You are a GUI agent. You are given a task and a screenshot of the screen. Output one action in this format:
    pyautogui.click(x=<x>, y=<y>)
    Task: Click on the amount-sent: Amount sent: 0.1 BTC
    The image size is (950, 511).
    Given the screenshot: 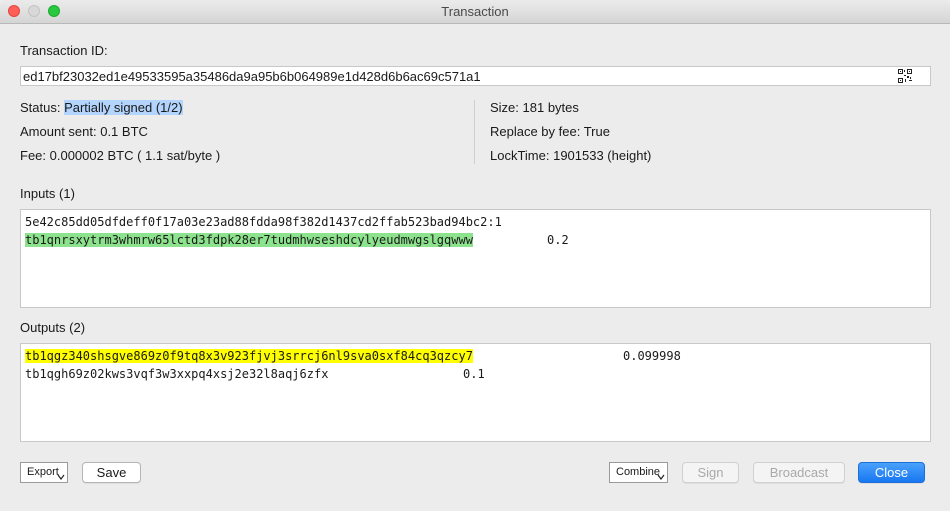 What is the action you would take?
    pyautogui.click(x=84, y=131)
    